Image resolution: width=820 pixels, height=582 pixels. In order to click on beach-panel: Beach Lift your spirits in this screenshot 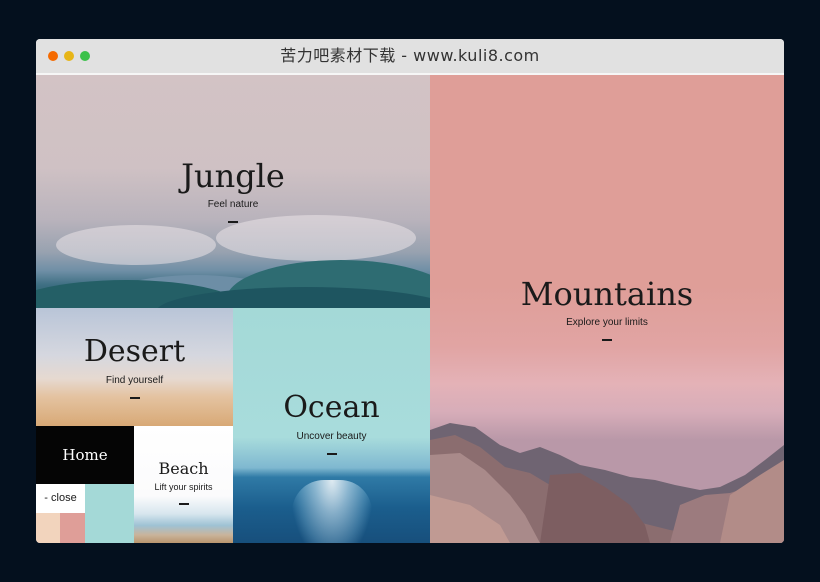, I will do `click(183, 484)`.